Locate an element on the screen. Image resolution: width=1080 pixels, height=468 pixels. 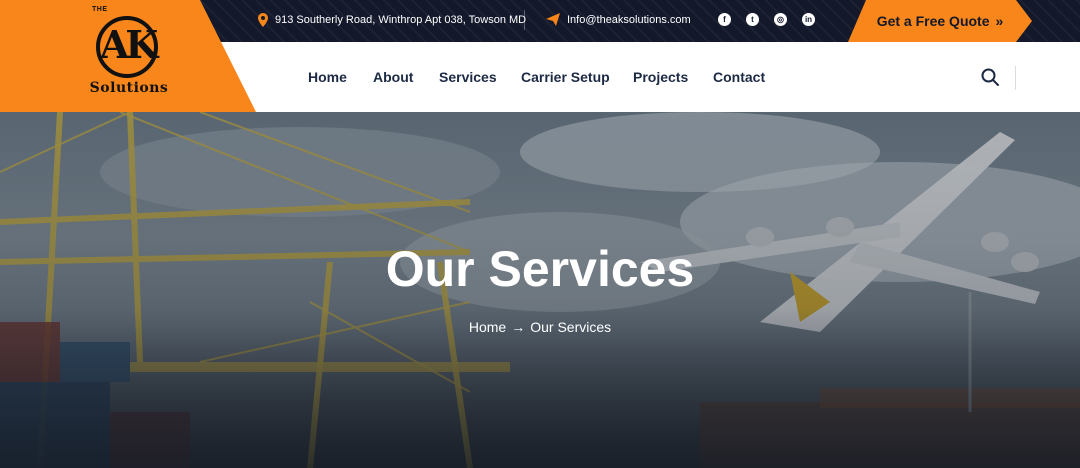
logo-letters: AK is located at coordinates (129, 44).